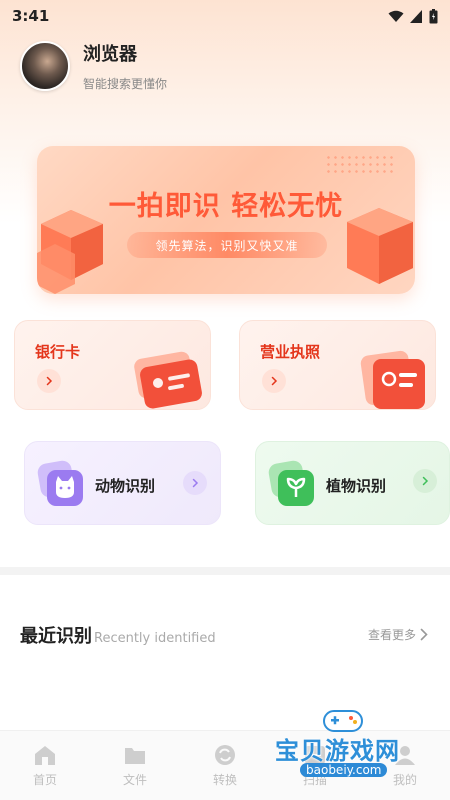  I want to click on tab-convert: 转换, so click(225, 766).